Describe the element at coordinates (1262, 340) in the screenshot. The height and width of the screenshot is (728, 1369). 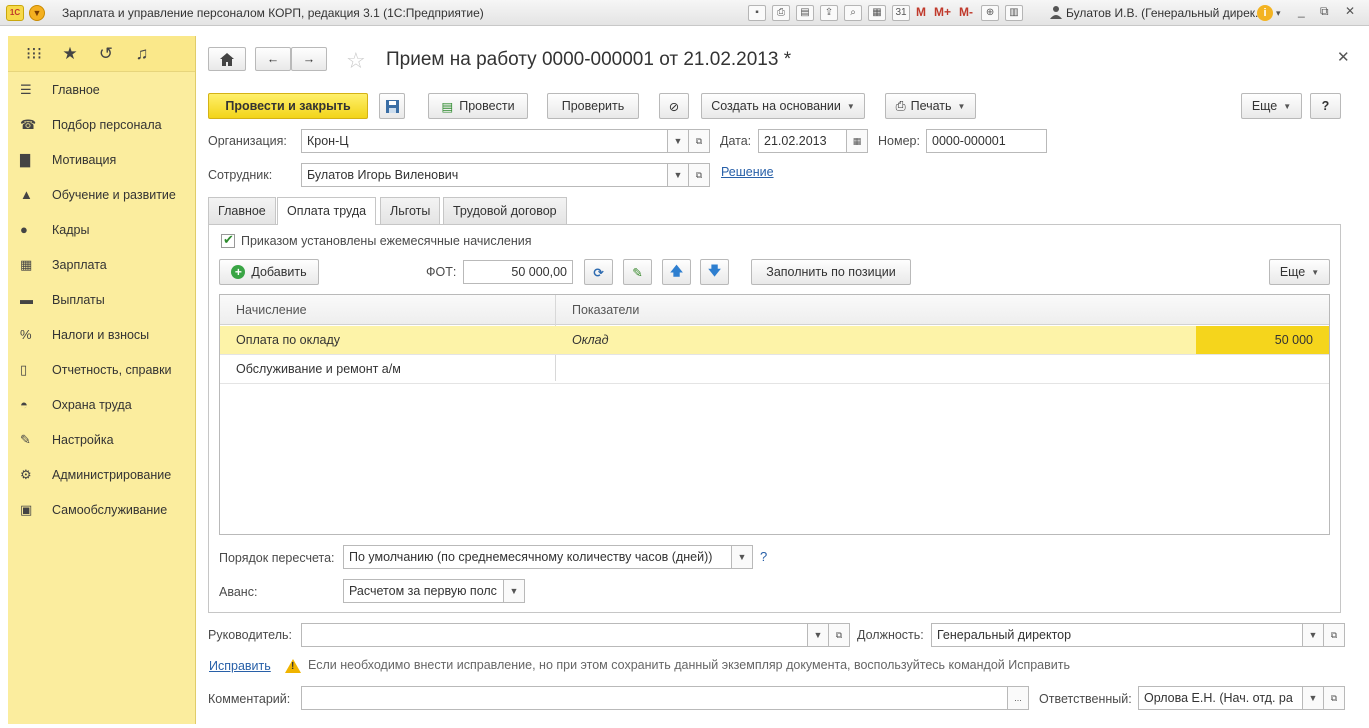
I see `amount-cell: 50 000` at that location.